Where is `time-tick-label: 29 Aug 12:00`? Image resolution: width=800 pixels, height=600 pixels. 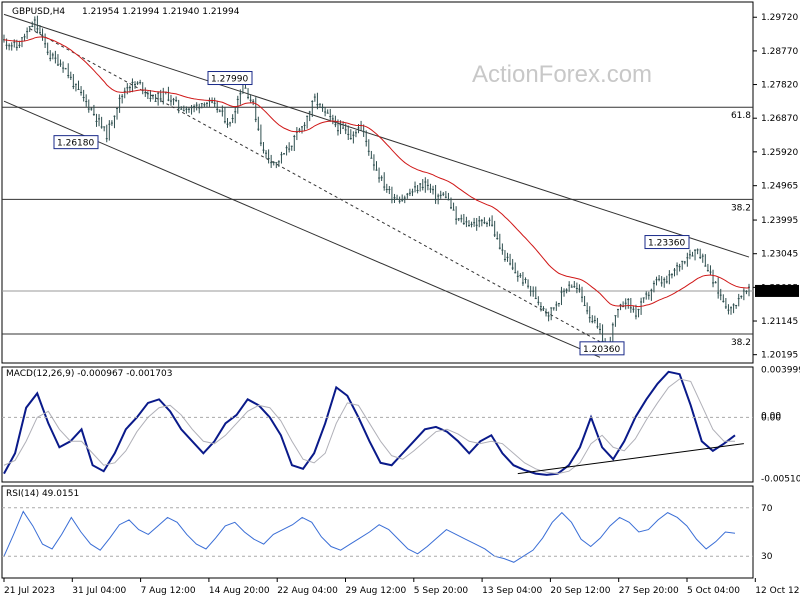
time-tick-label: 29 Aug 12:00 is located at coordinates (376, 591).